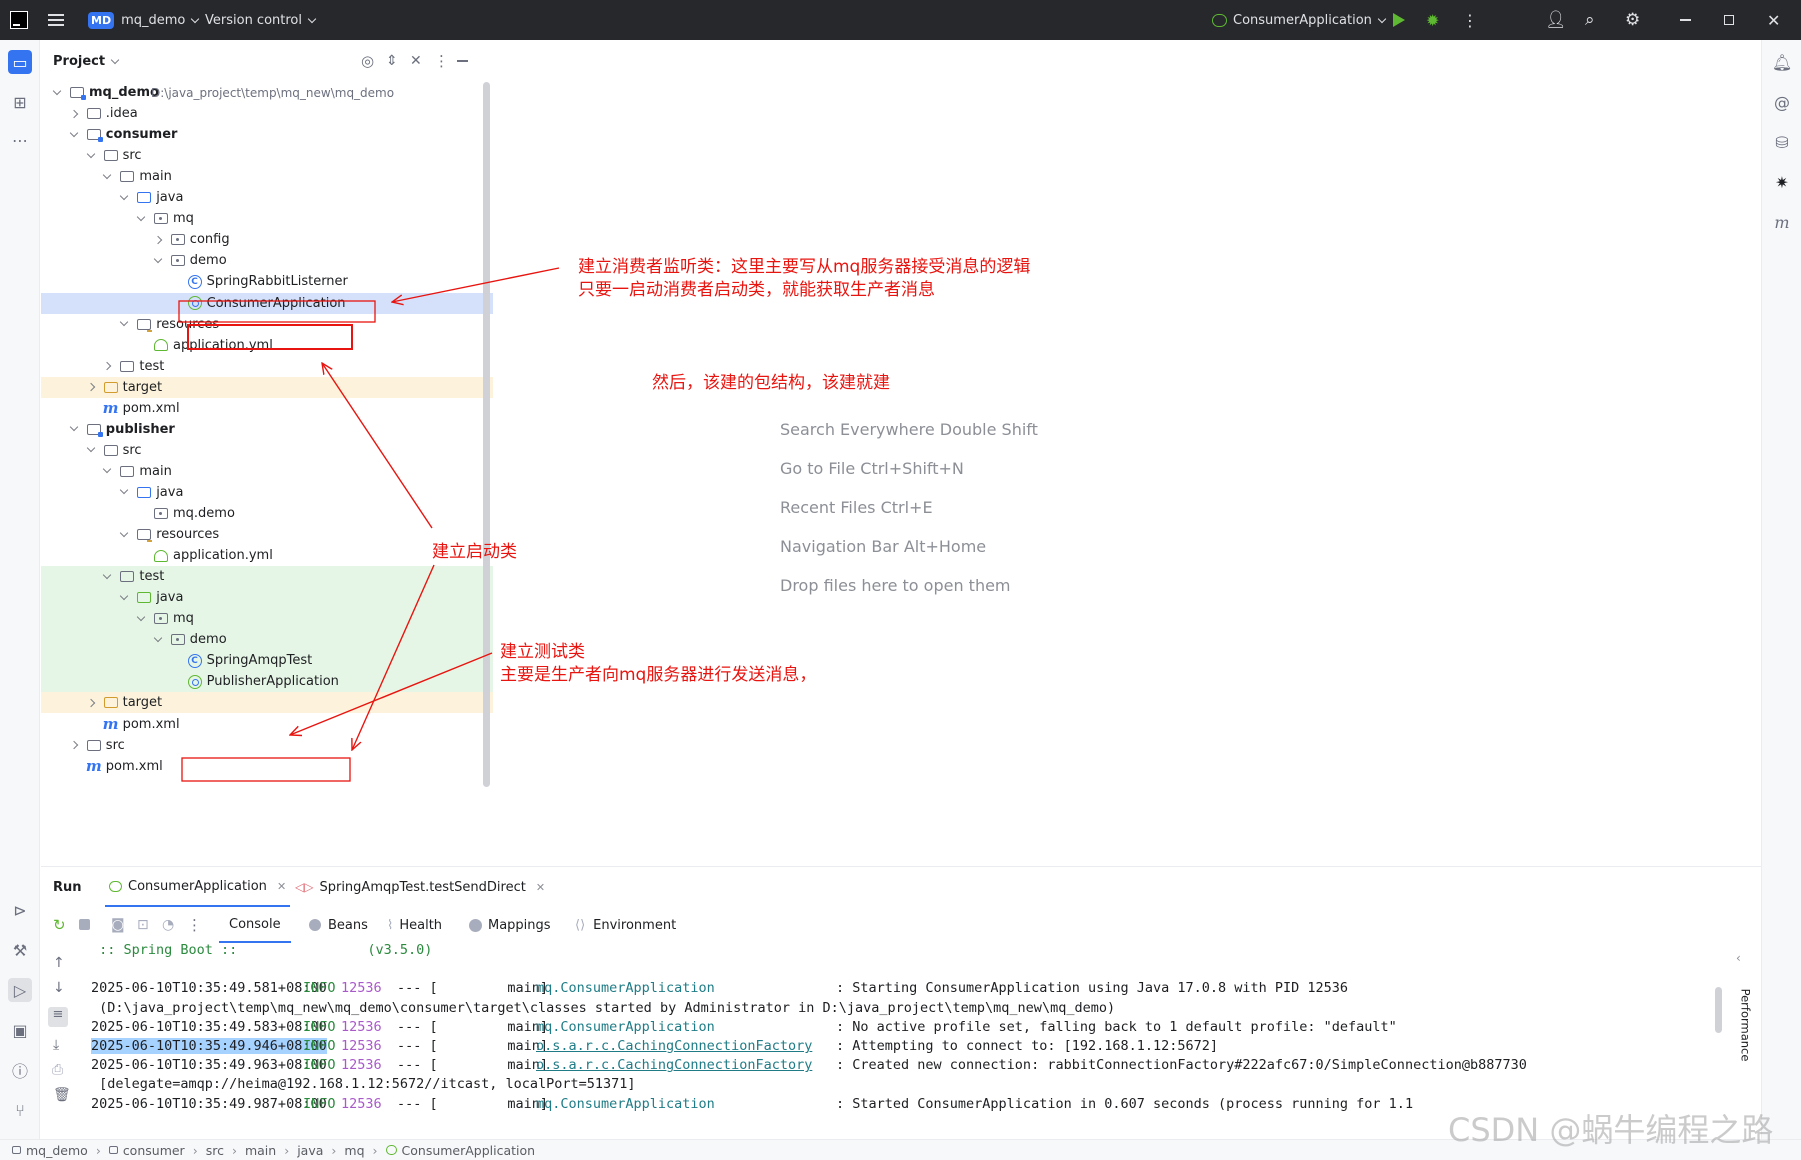 This screenshot has height=1160, width=1801. What do you see at coordinates (1782, 222) in the screenshot?
I see `maven-tool-button: m` at bounding box center [1782, 222].